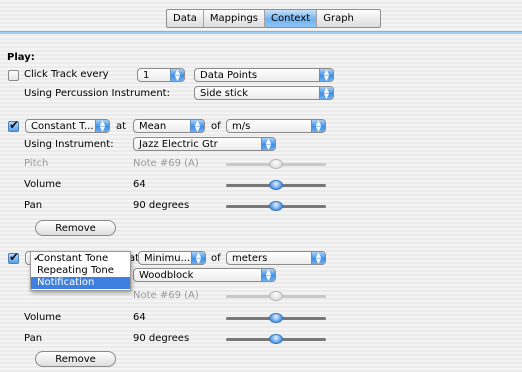 The height and width of the screenshot is (372, 522). What do you see at coordinates (229, 75) in the screenshot?
I see `click-track-unit-value: Data Points` at bounding box center [229, 75].